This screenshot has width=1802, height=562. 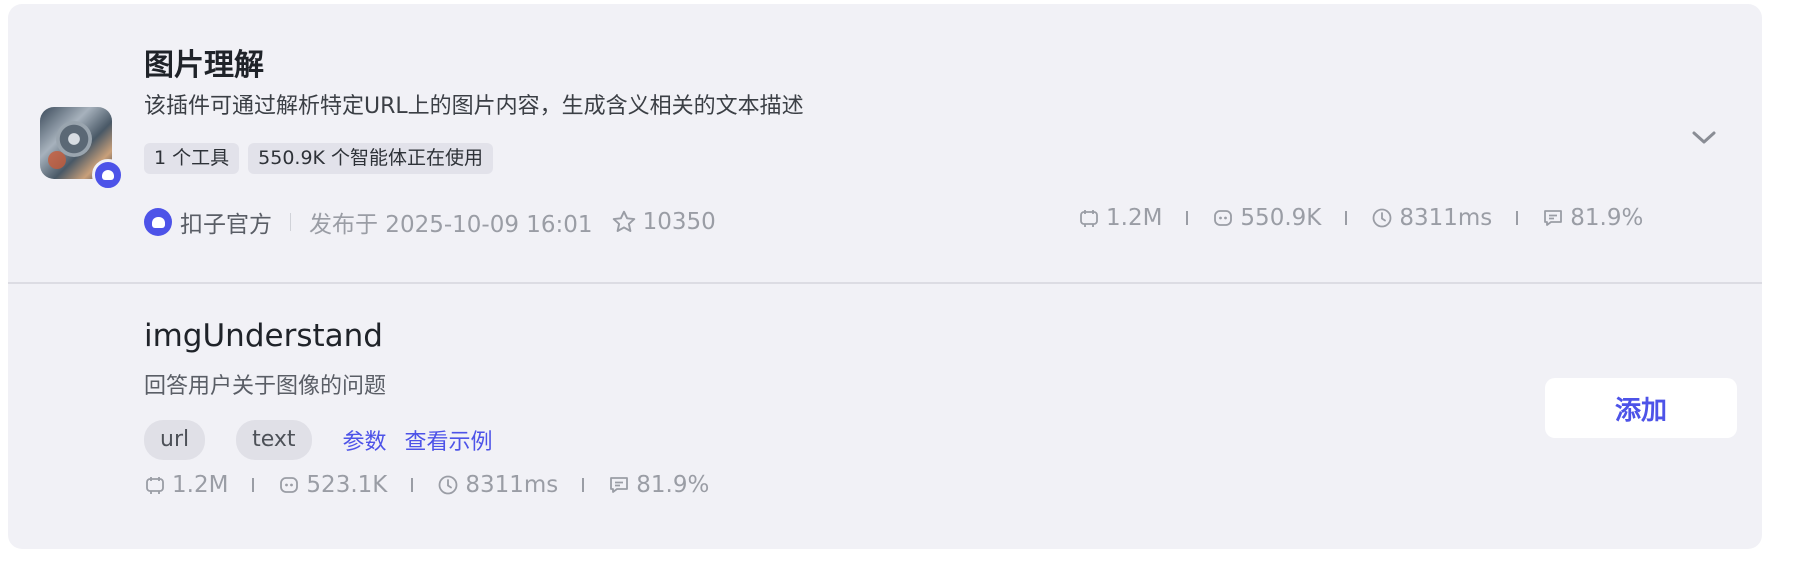 What do you see at coordinates (365, 440) in the screenshot?
I see `params-link: 参数` at bounding box center [365, 440].